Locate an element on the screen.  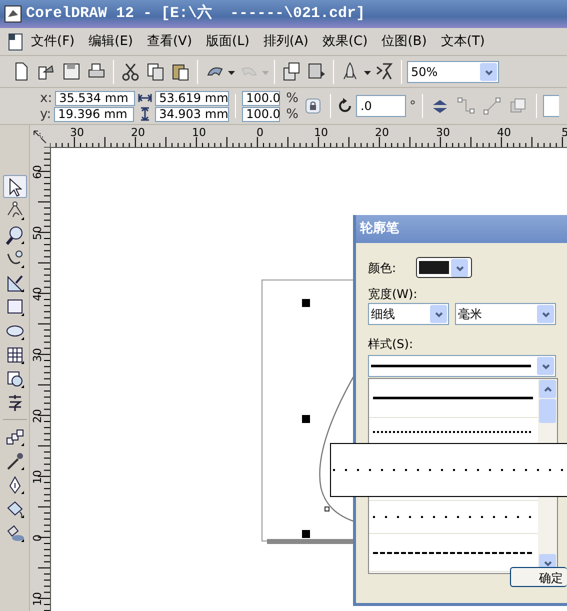
ok-button: 确定 is located at coordinates (538, 577).